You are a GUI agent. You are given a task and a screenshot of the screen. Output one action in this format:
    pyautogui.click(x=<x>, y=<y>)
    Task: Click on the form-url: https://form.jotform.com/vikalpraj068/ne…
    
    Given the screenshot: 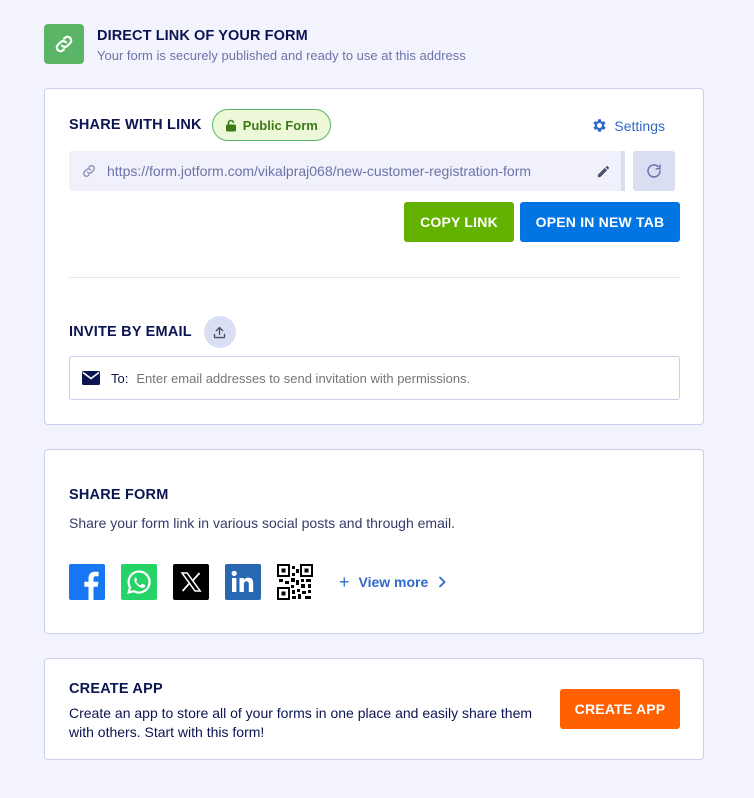 What is the action you would take?
    pyautogui.click(x=346, y=171)
    